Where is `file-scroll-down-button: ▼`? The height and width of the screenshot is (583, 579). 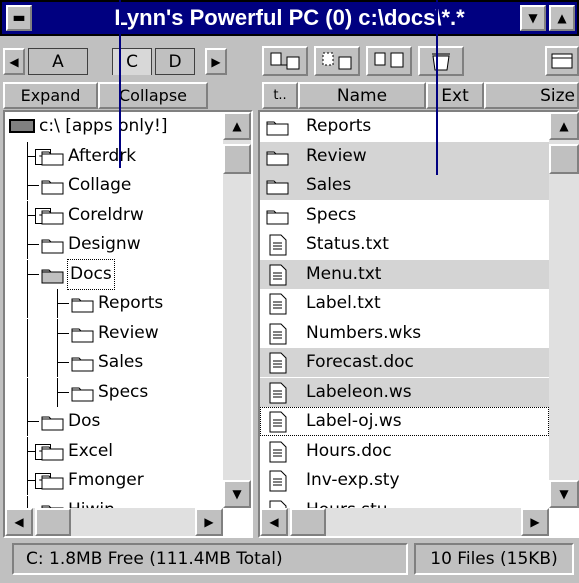 file-scroll-down-button: ▼ is located at coordinates (564, 494).